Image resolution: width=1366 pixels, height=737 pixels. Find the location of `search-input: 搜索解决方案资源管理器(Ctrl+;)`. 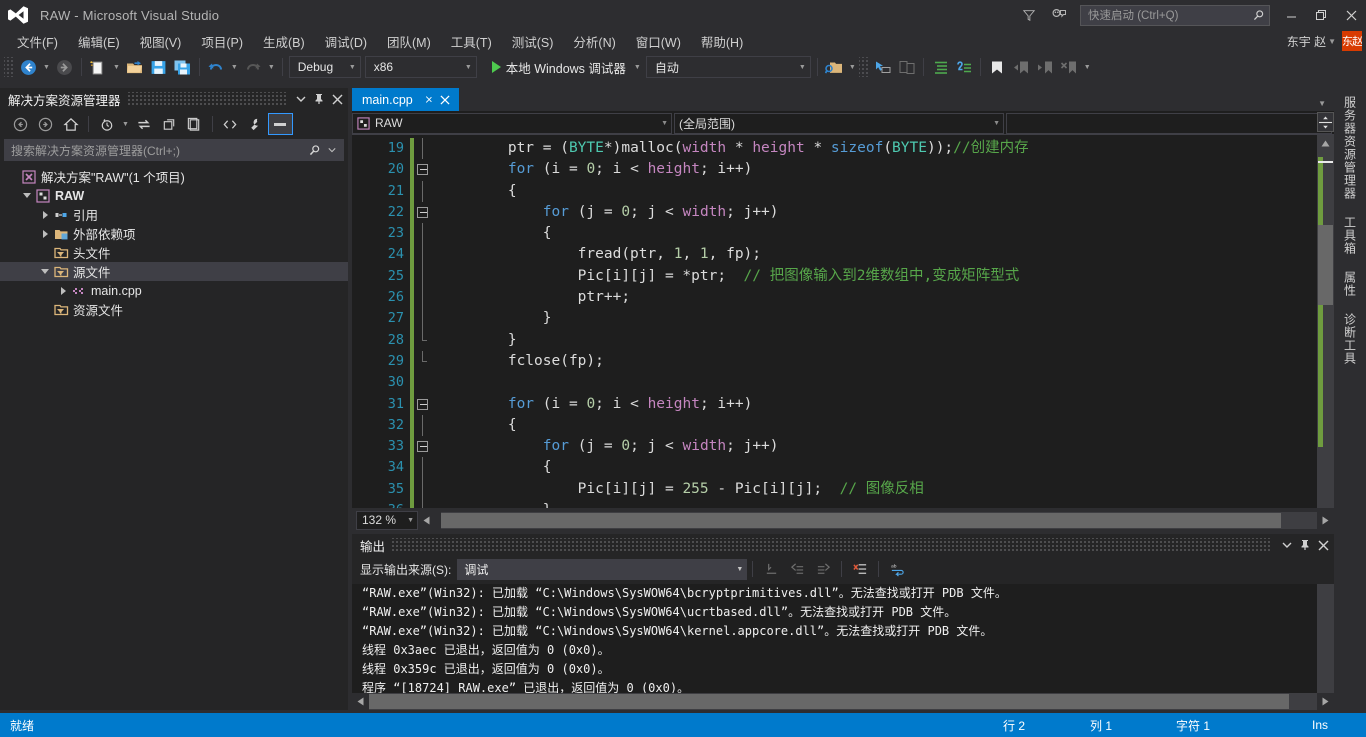

search-input: 搜索解决方案资源管理器(Ctrl+;) is located at coordinates (174, 150).